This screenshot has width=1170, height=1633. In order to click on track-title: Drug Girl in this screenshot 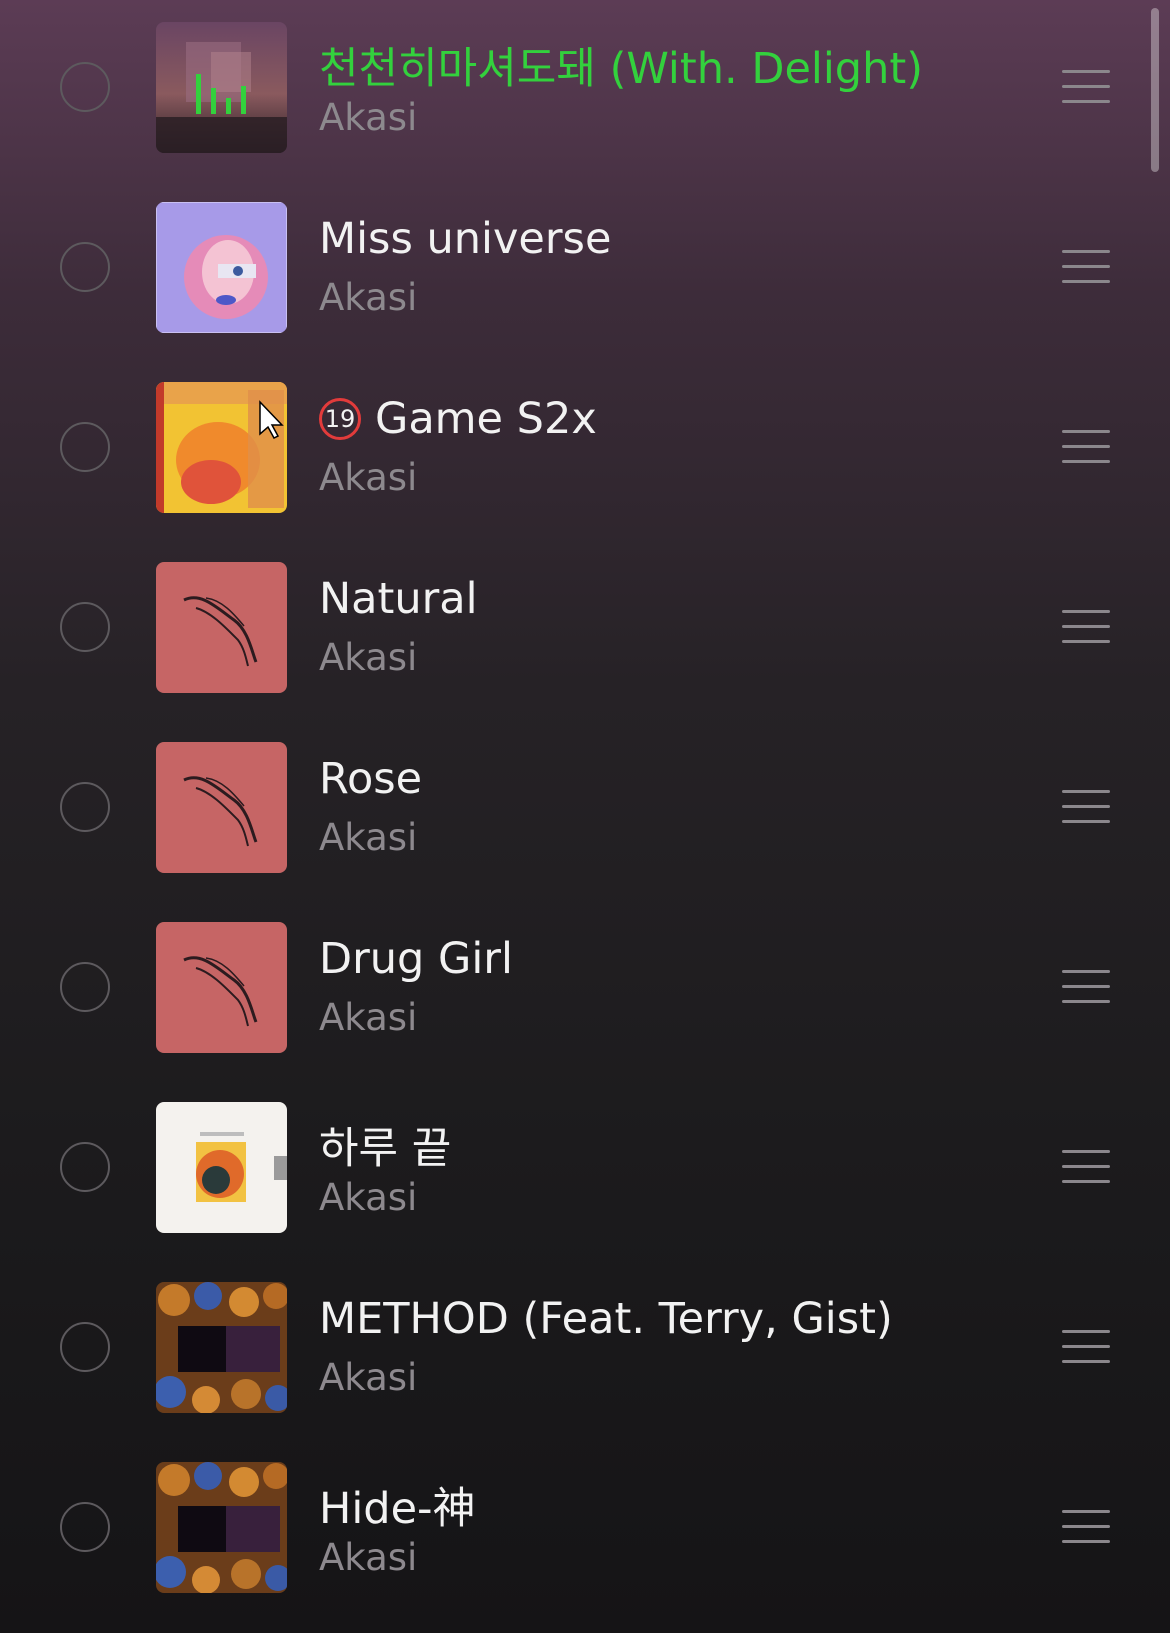, I will do `click(416, 959)`.